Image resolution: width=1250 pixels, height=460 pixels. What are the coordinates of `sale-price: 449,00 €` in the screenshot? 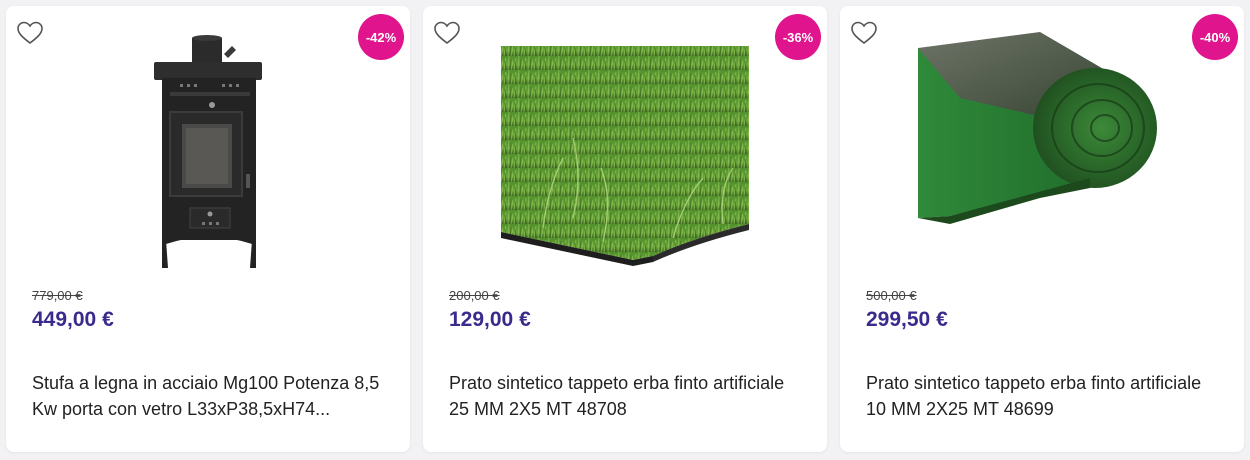 It's located at (73, 319).